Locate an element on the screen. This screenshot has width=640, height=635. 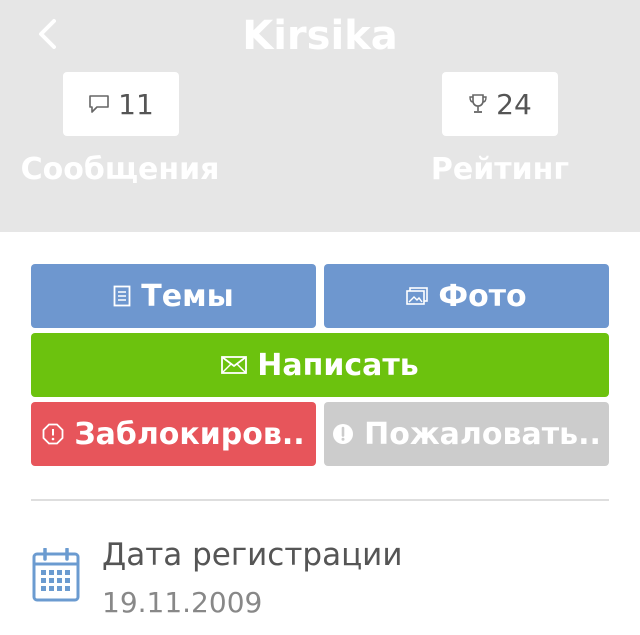
exclamation-icon is located at coordinates (343, 434).